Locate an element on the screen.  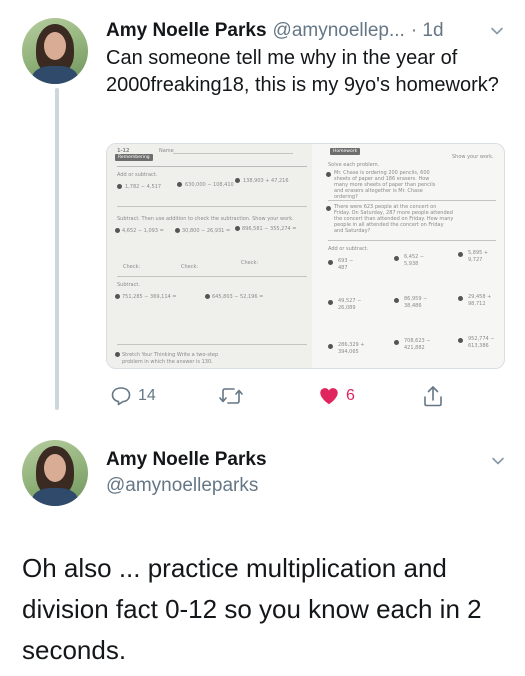
ws-r9: 952,774 − 613,386 is located at coordinates (481, 342).